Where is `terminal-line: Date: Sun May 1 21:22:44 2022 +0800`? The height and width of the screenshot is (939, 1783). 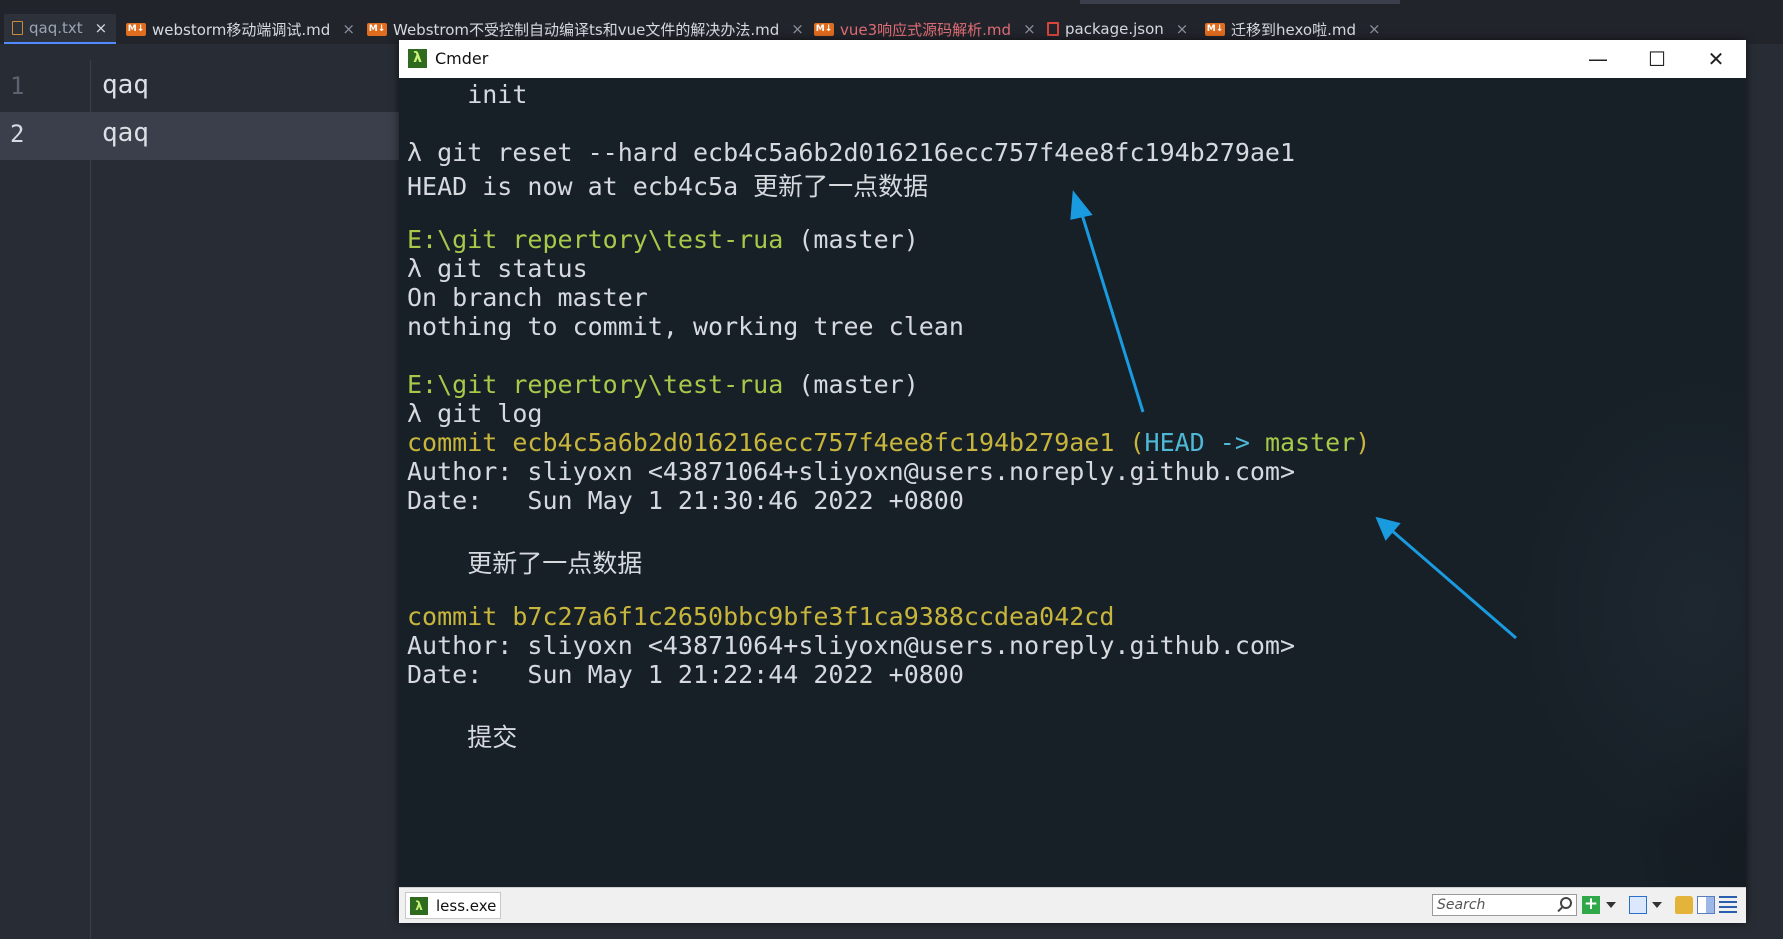 terminal-line: Date: Sun May 1 21:22:44 2022 +0800 is located at coordinates (685, 674).